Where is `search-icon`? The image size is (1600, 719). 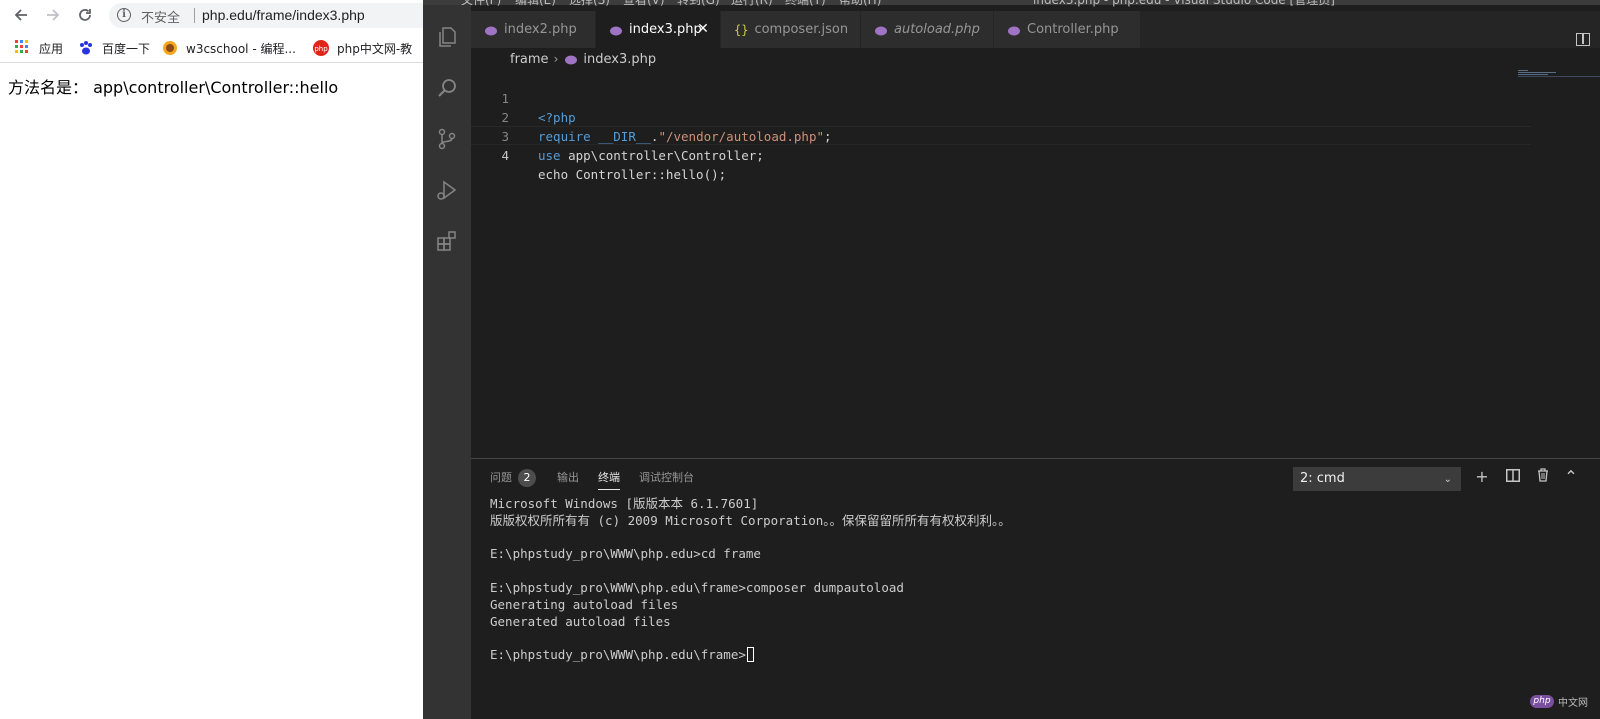 search-icon is located at coordinates (447, 88).